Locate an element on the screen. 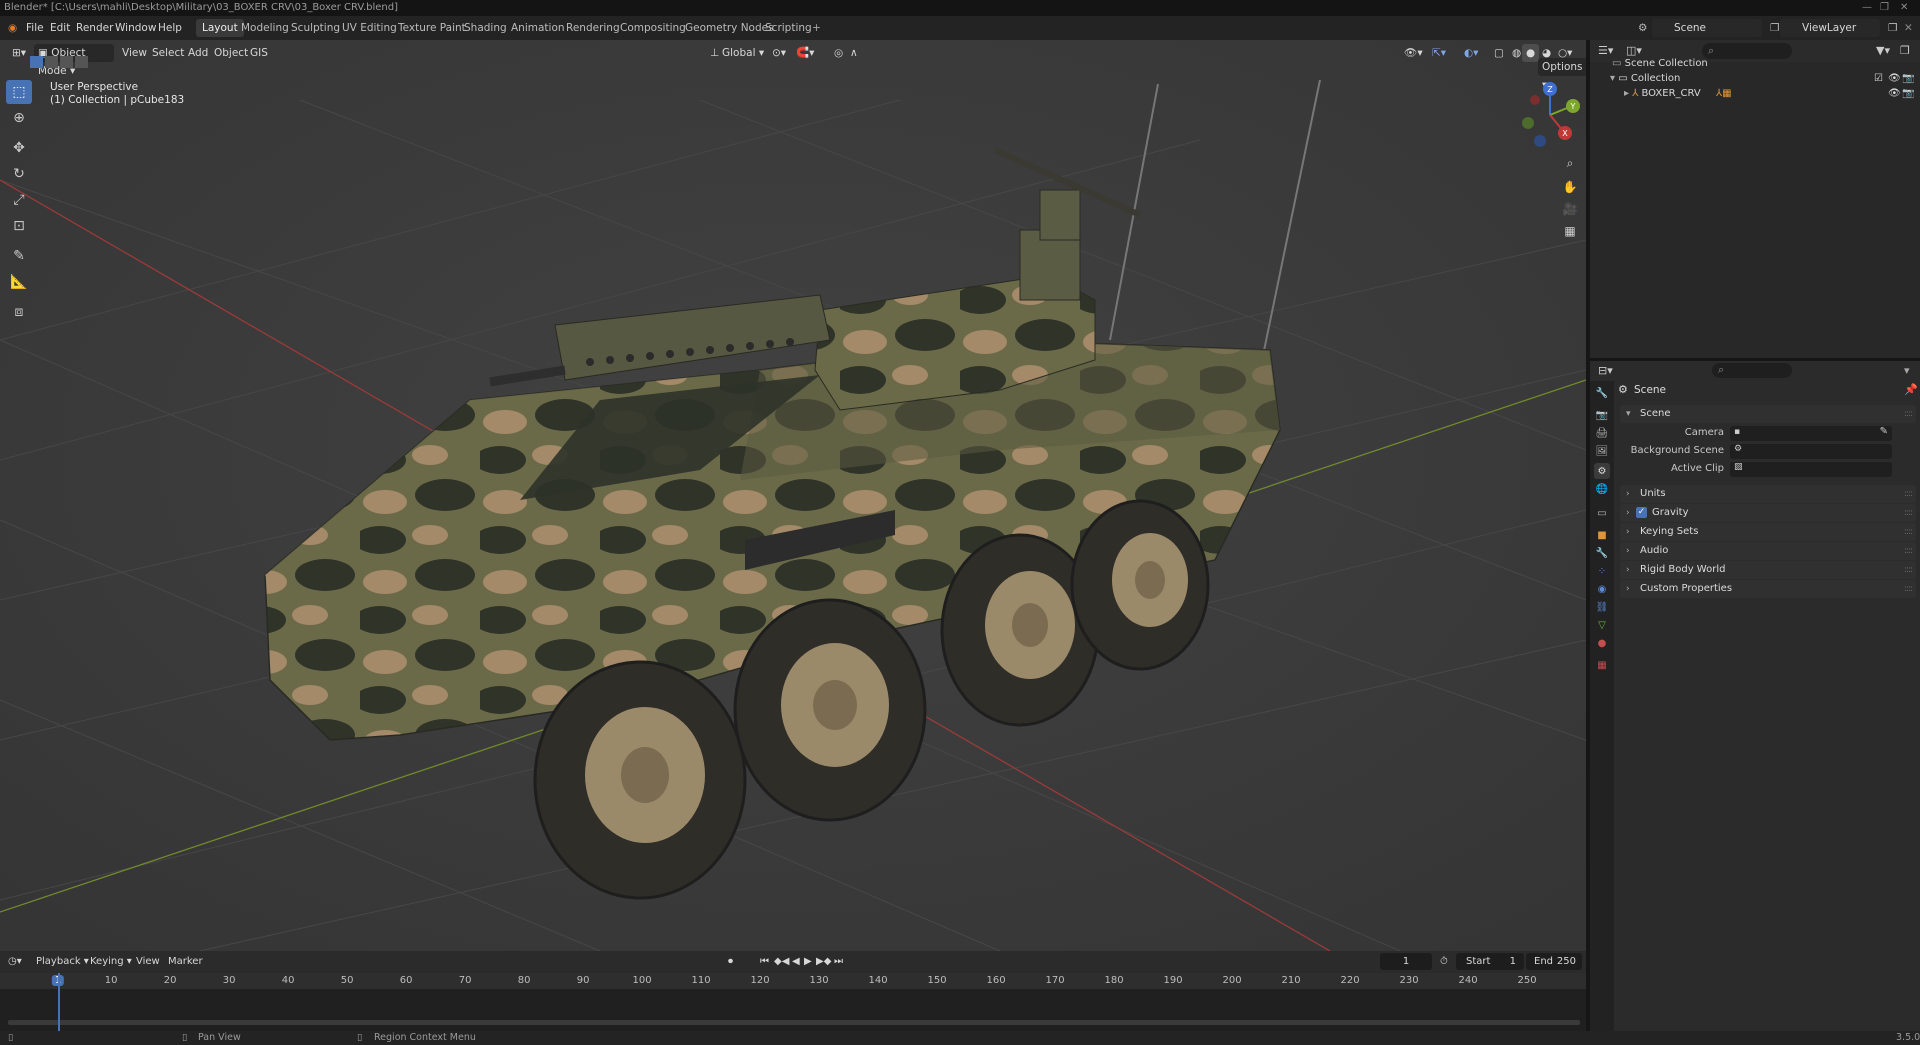 This screenshot has width=1920, height=1045. timeline-track is located at coordinates (793, 1010).